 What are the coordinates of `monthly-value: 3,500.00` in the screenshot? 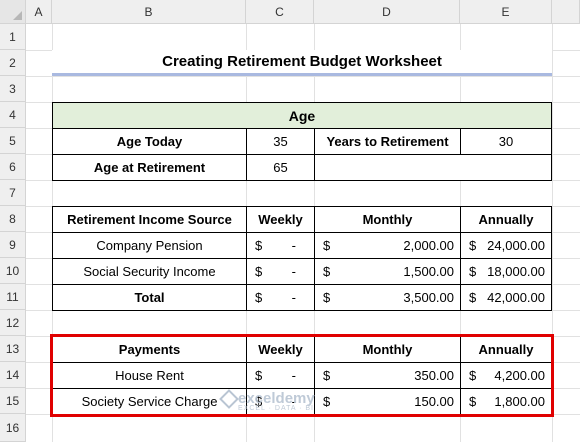 It's located at (428, 297).